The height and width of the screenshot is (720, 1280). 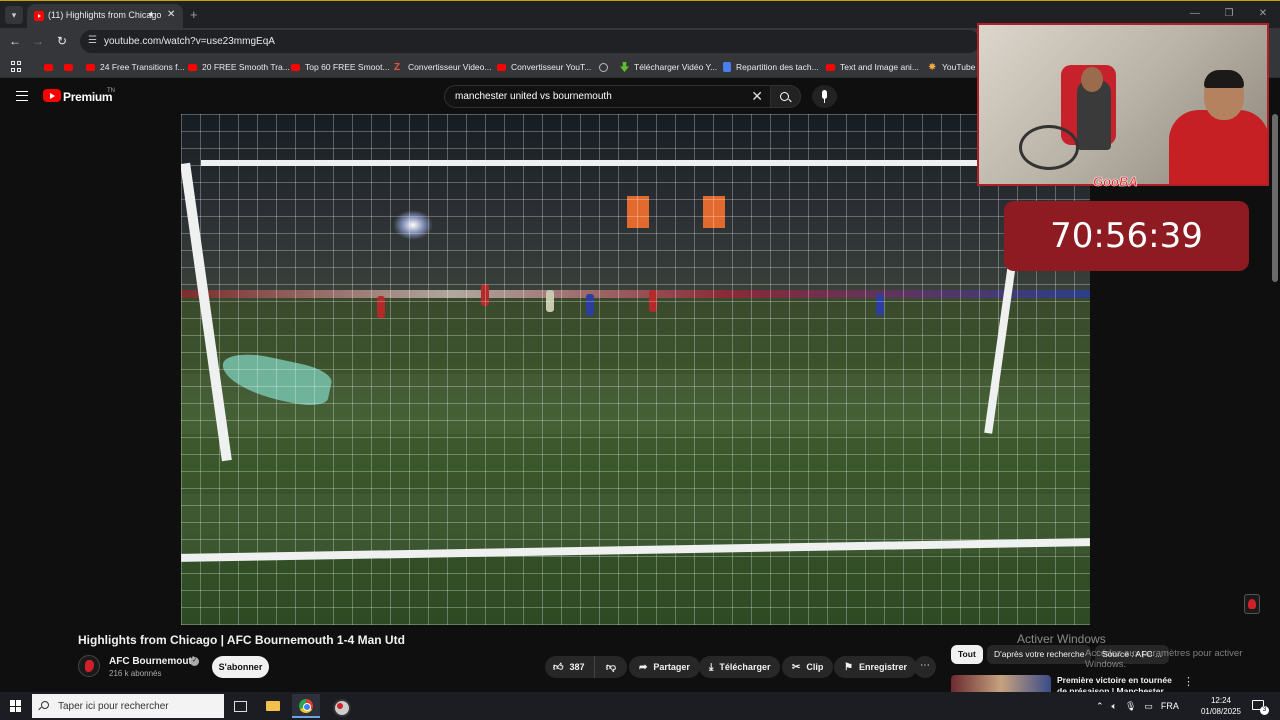 What do you see at coordinates (153, 661) in the screenshot?
I see `channel-name: AFC Bournemouth` at bounding box center [153, 661].